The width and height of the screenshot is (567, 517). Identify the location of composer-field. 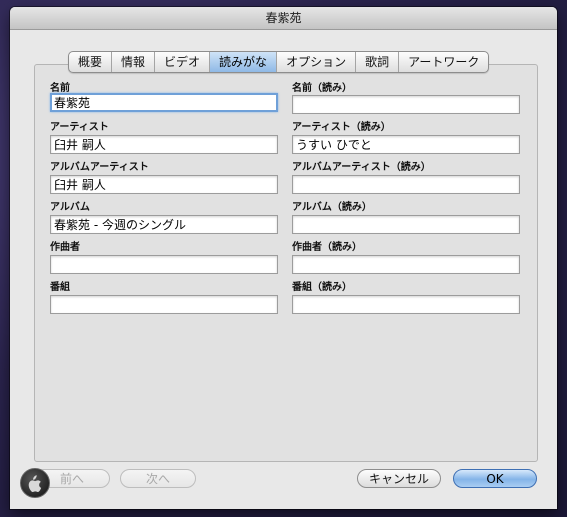
(164, 264).